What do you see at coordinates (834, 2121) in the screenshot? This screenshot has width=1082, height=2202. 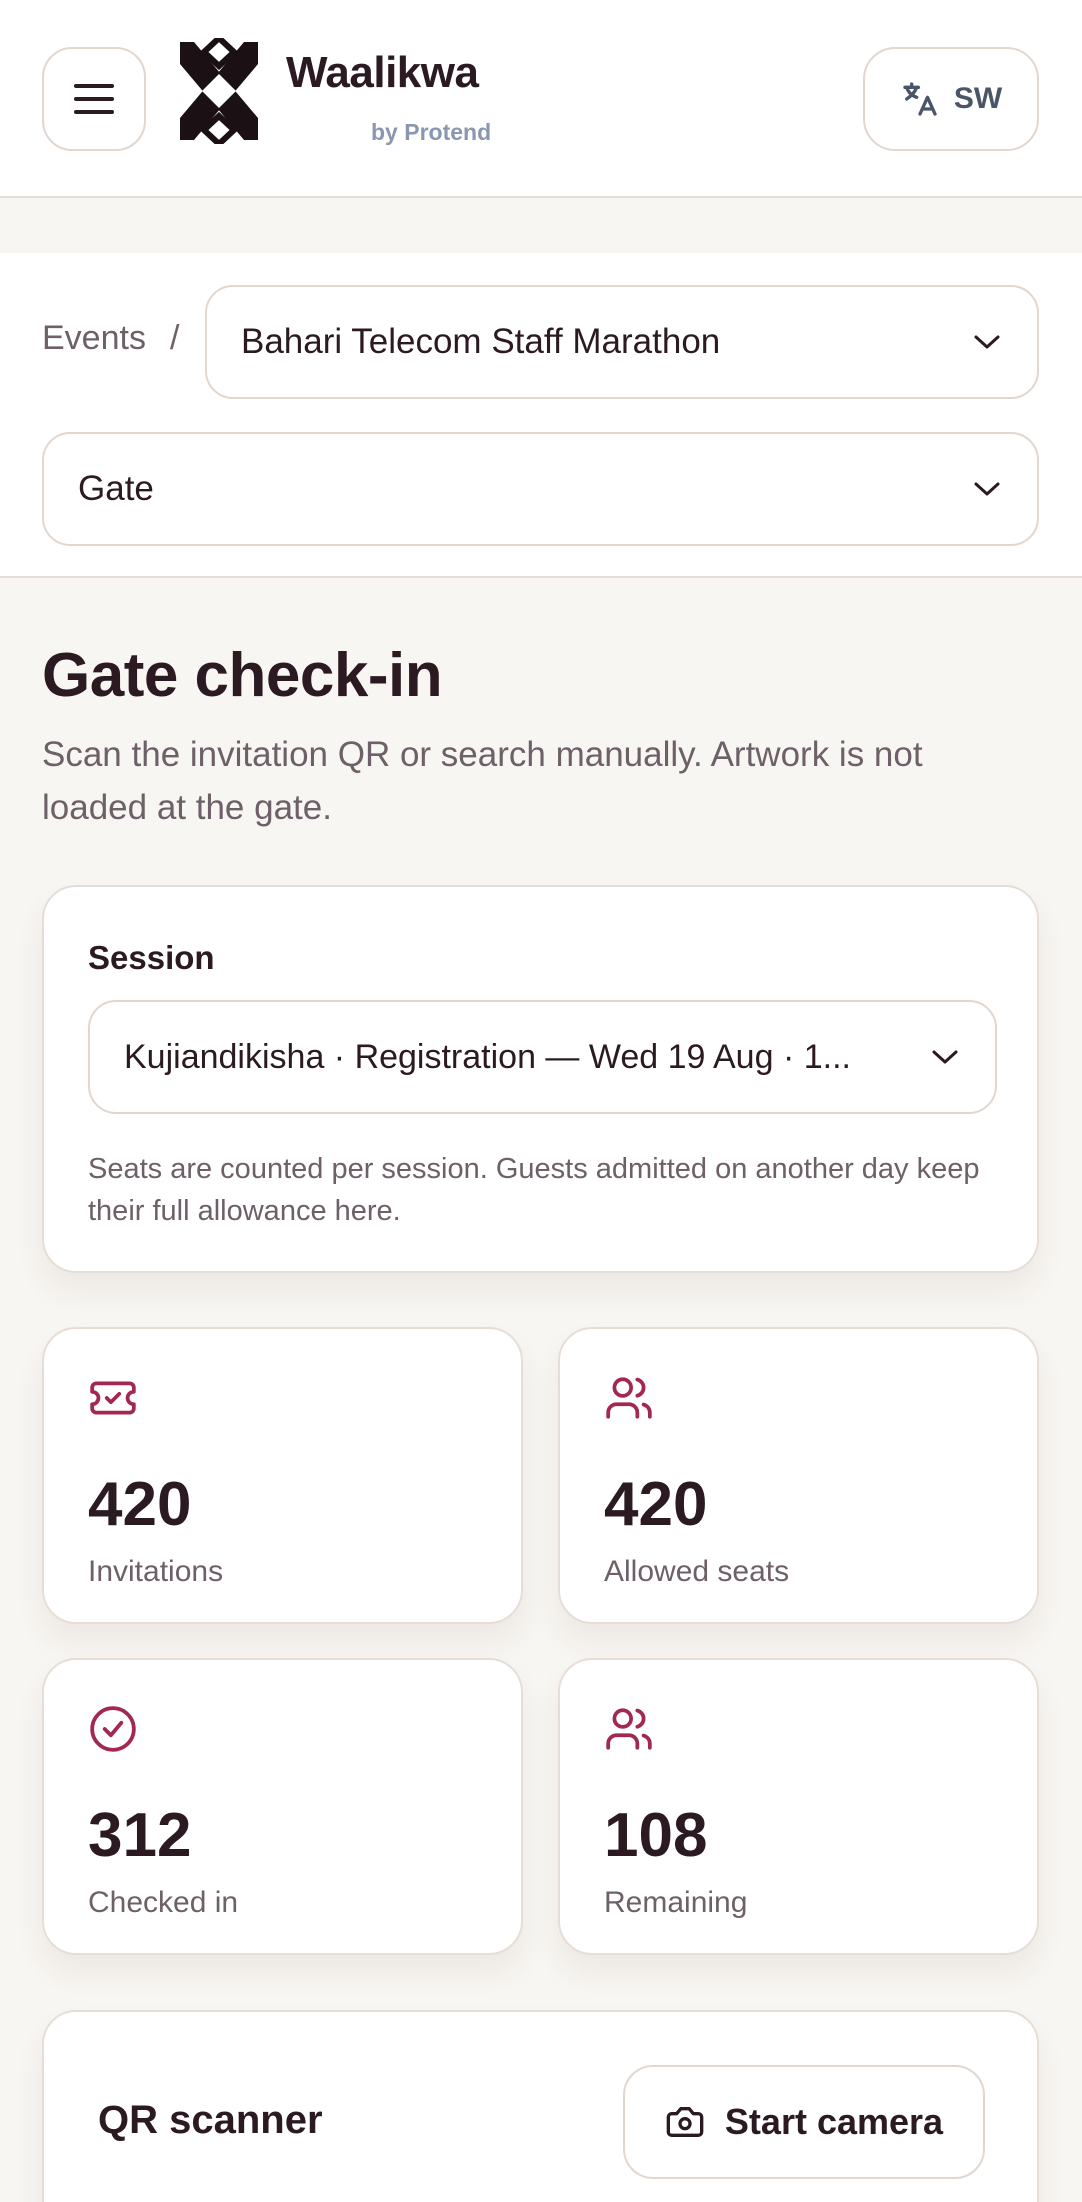 I see `start-camera-label: Start camera` at bounding box center [834, 2121].